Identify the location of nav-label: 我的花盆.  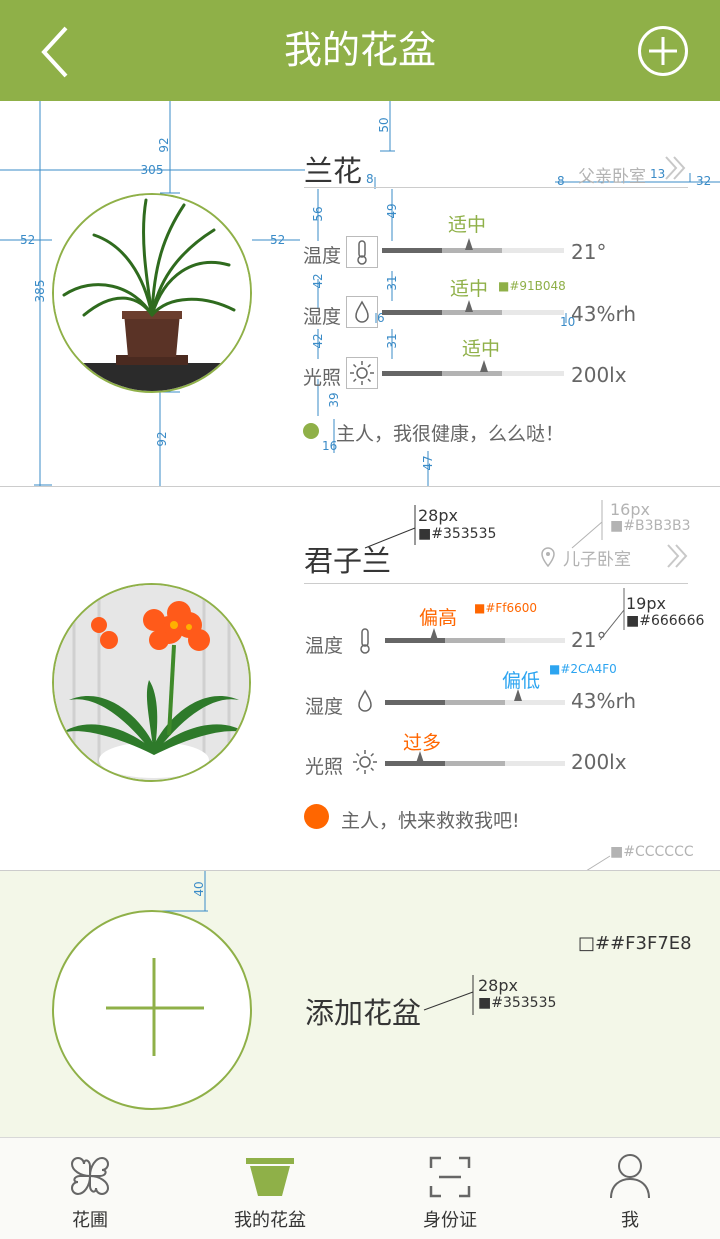
(270, 1220).